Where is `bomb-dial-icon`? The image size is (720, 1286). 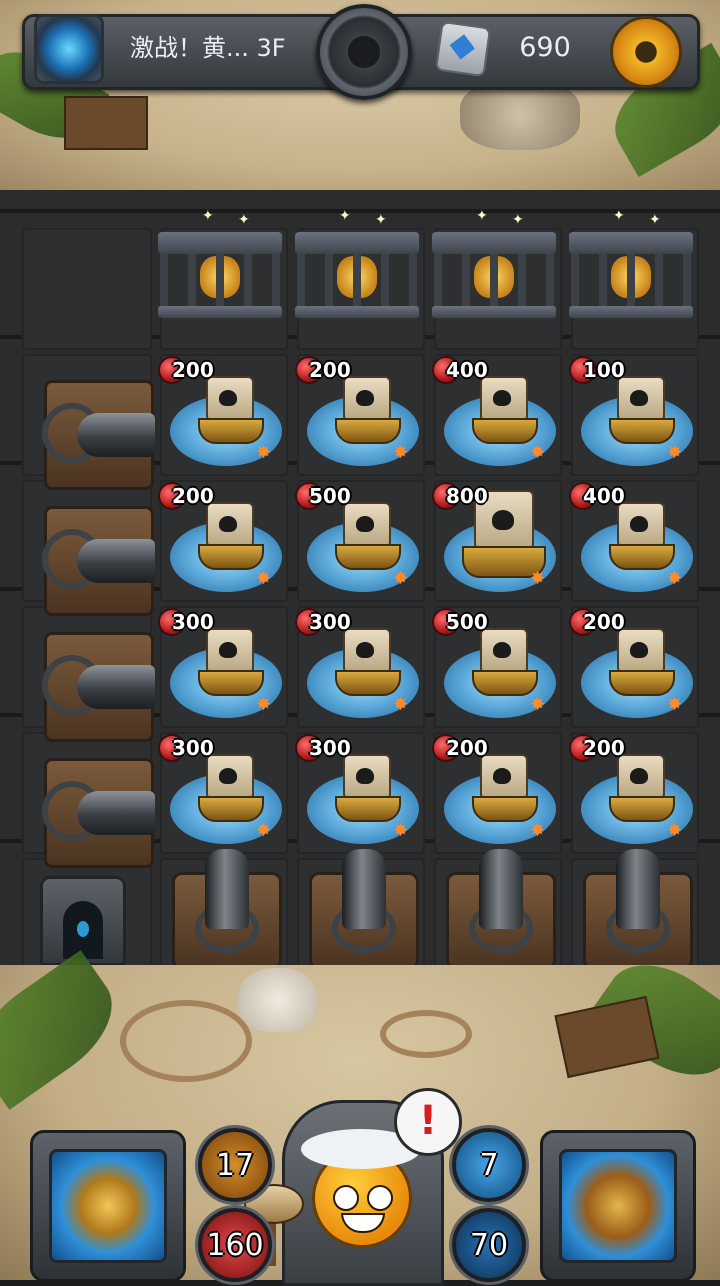
bomb-dial-icon is located at coordinates (364, 52).